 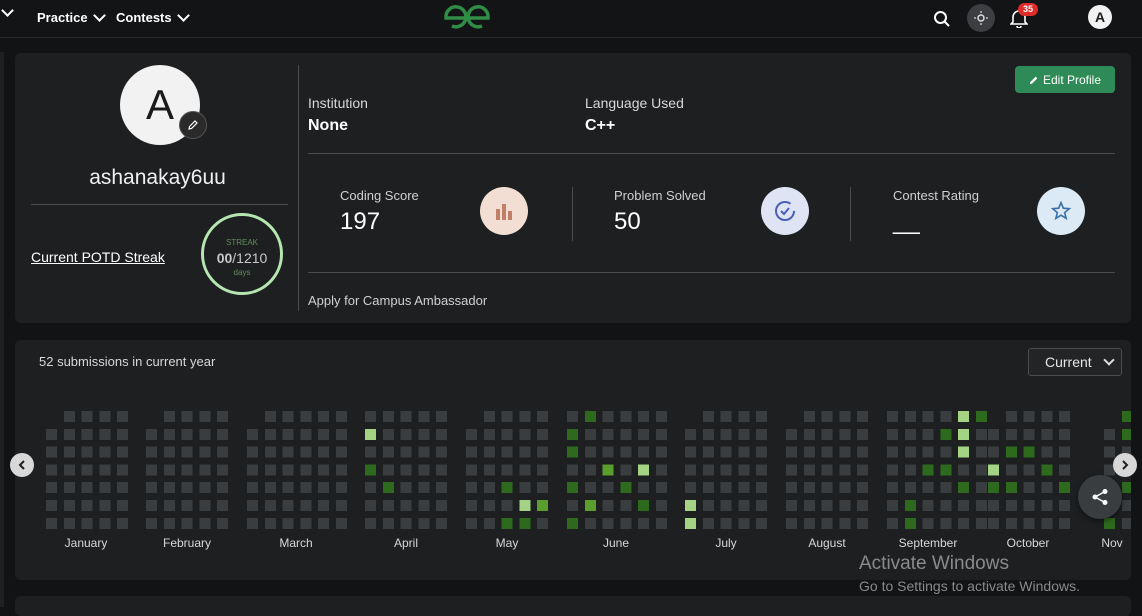 I want to click on campus-ambassador-link: Apply for Campus Ambassador, so click(x=397, y=300).